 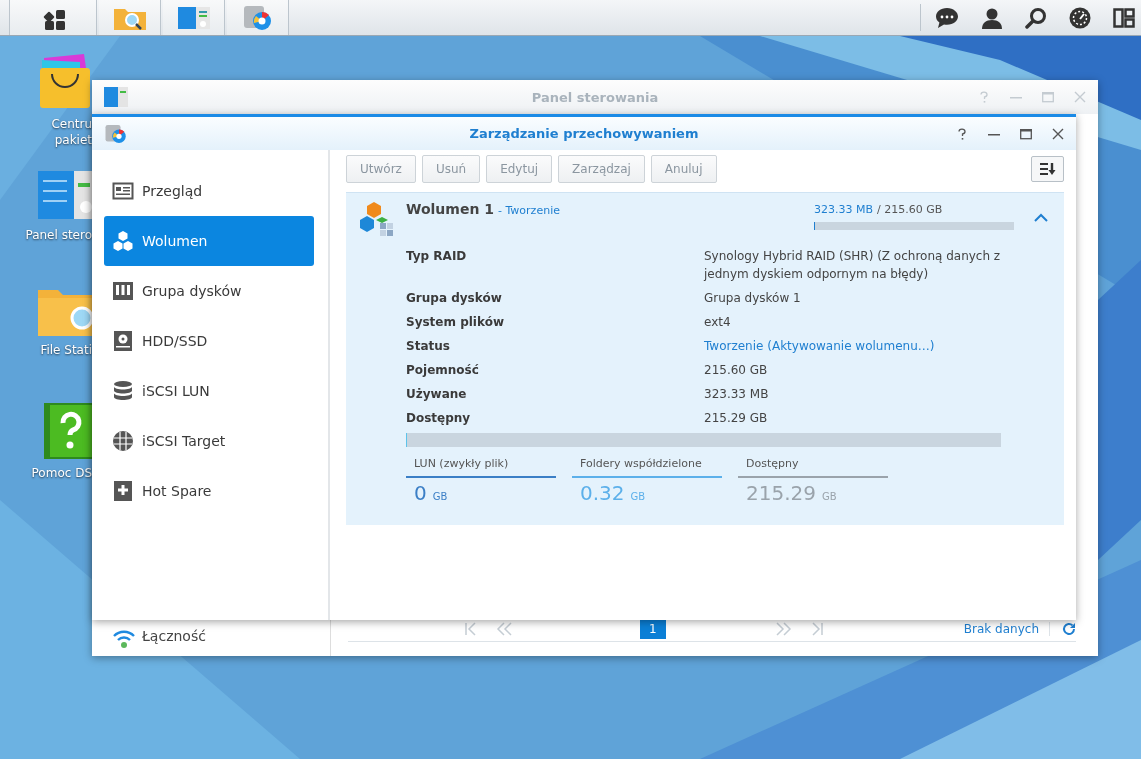 I want to click on sort-button, so click(x=1047, y=169).